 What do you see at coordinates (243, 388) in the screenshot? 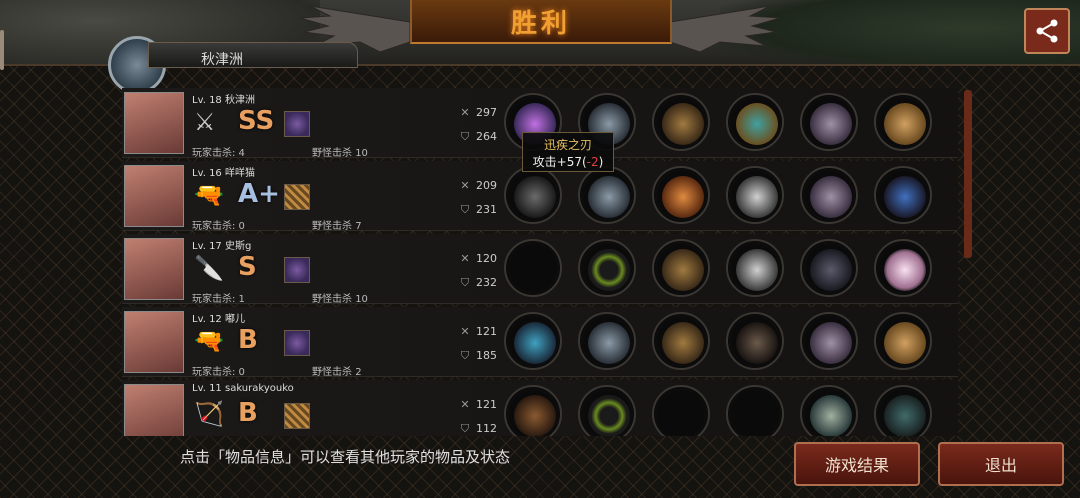
I see `player-level-name: Lv. 11 sakurakyouko` at bounding box center [243, 388].